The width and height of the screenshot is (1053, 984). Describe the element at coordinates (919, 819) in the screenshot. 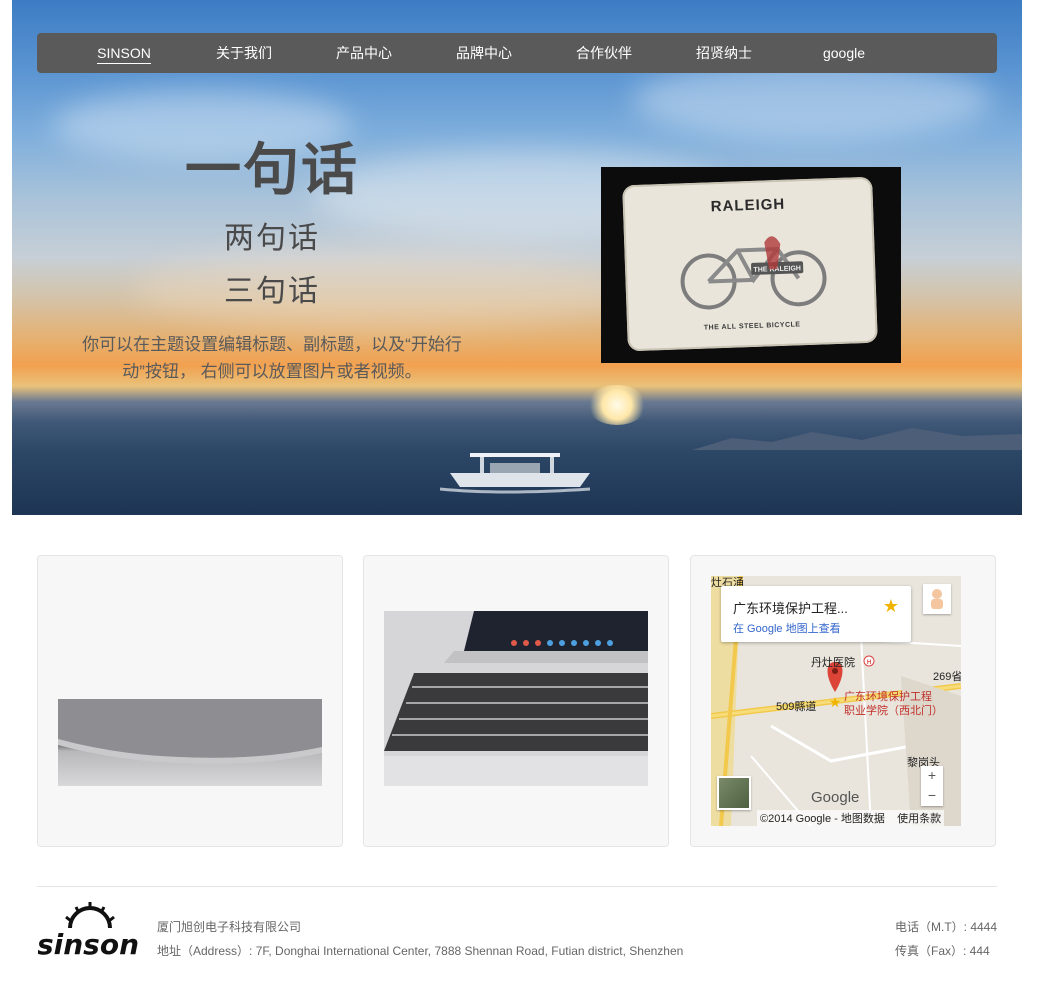

I see `map-terms-link: 使用条款` at that location.